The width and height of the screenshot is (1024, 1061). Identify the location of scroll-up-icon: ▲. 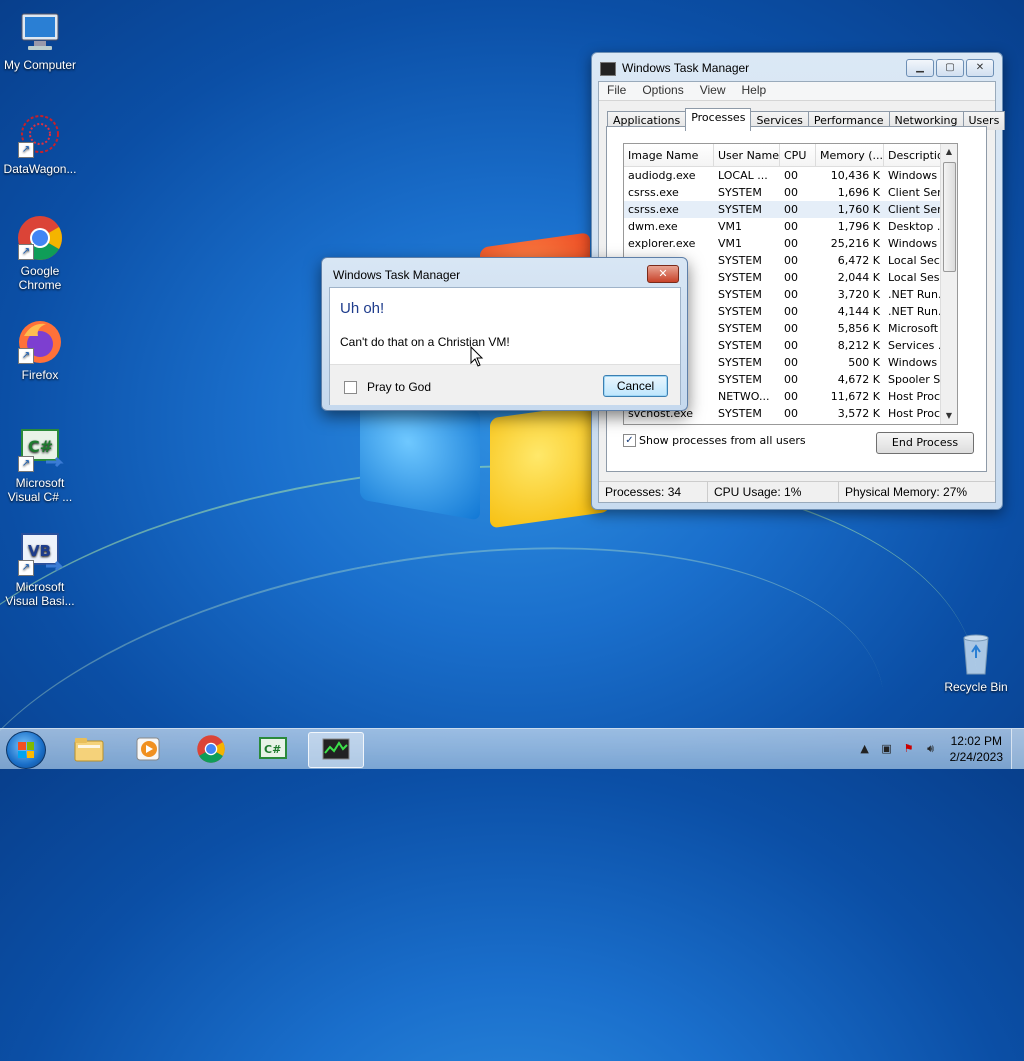
(949, 152).